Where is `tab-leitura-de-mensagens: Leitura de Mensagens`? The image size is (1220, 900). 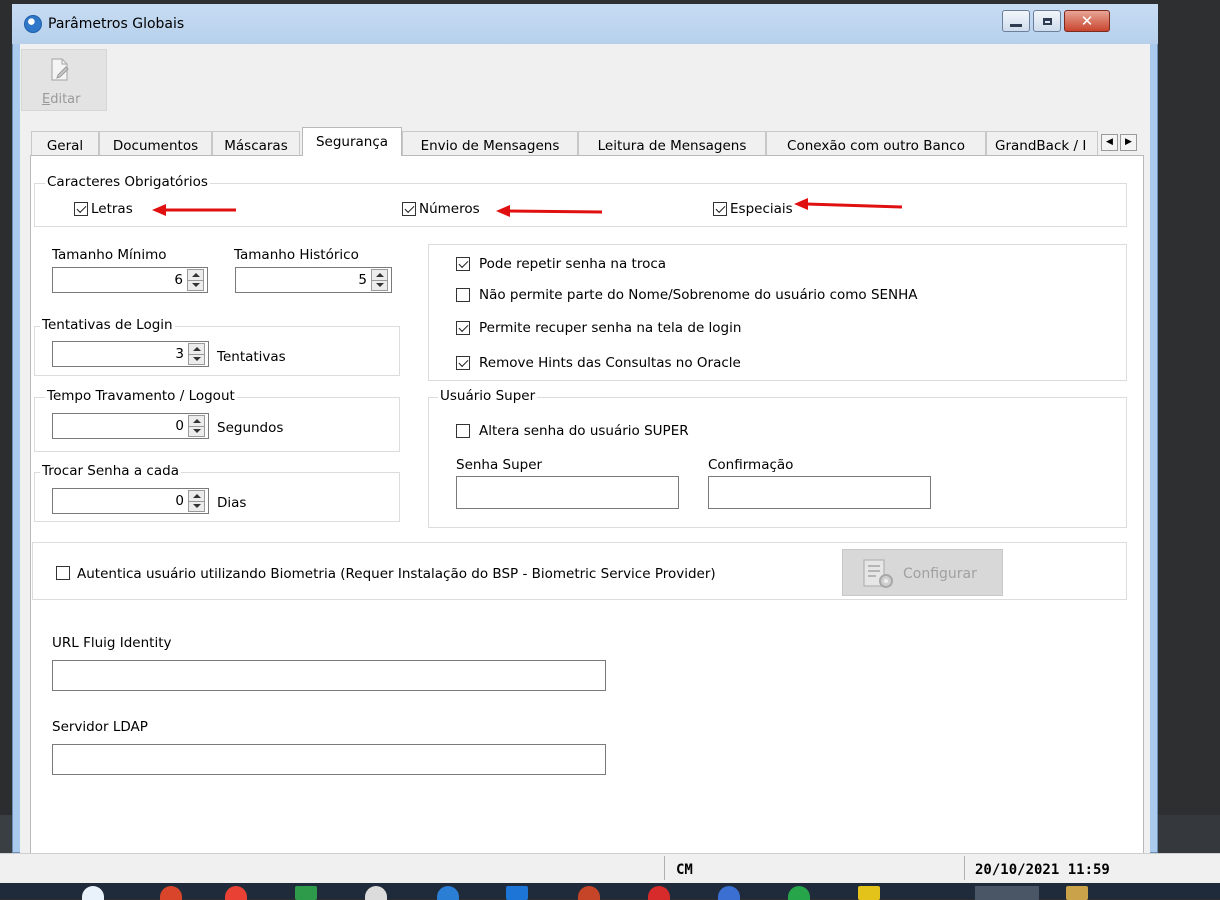 tab-leitura-de-mensagens: Leitura de Mensagens is located at coordinates (672, 143).